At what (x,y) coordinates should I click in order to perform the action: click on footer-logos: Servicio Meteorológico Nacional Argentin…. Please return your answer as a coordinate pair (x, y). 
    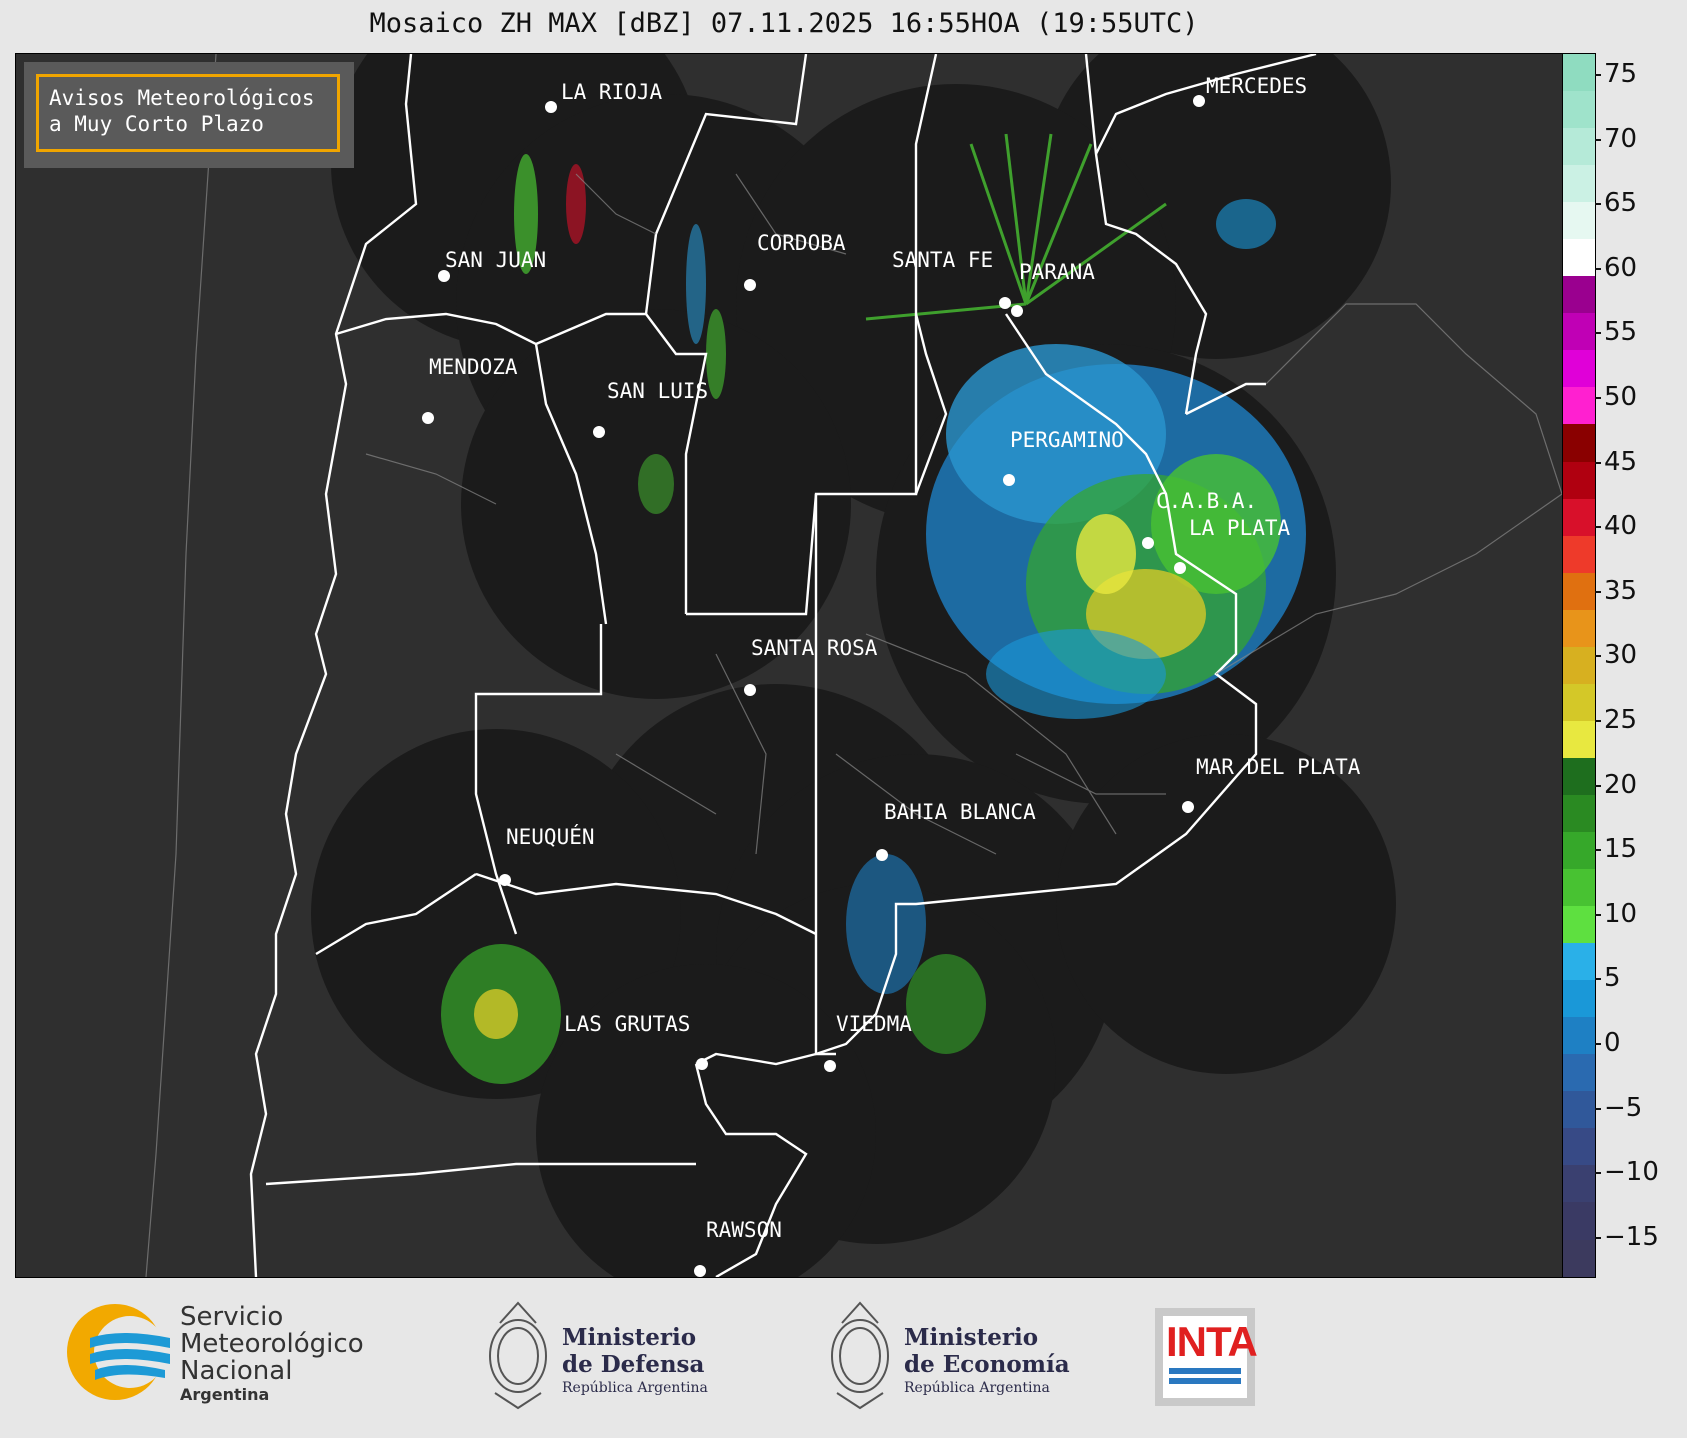
    Looking at the image, I should click on (843, 1358).